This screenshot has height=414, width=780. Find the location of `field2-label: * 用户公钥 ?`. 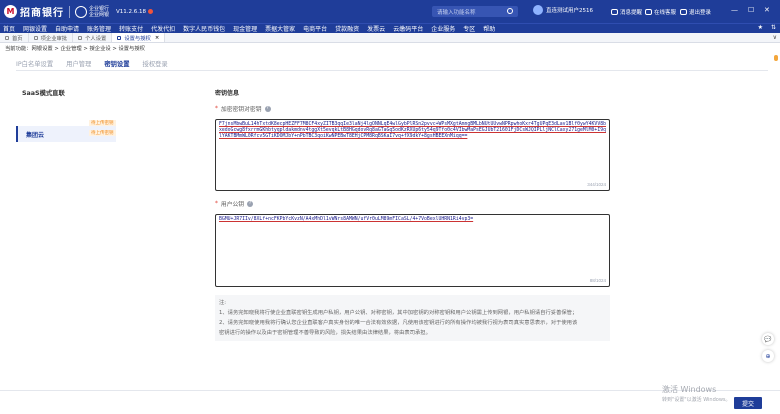

field2-label: * 用户公钥 ? is located at coordinates (412, 203).